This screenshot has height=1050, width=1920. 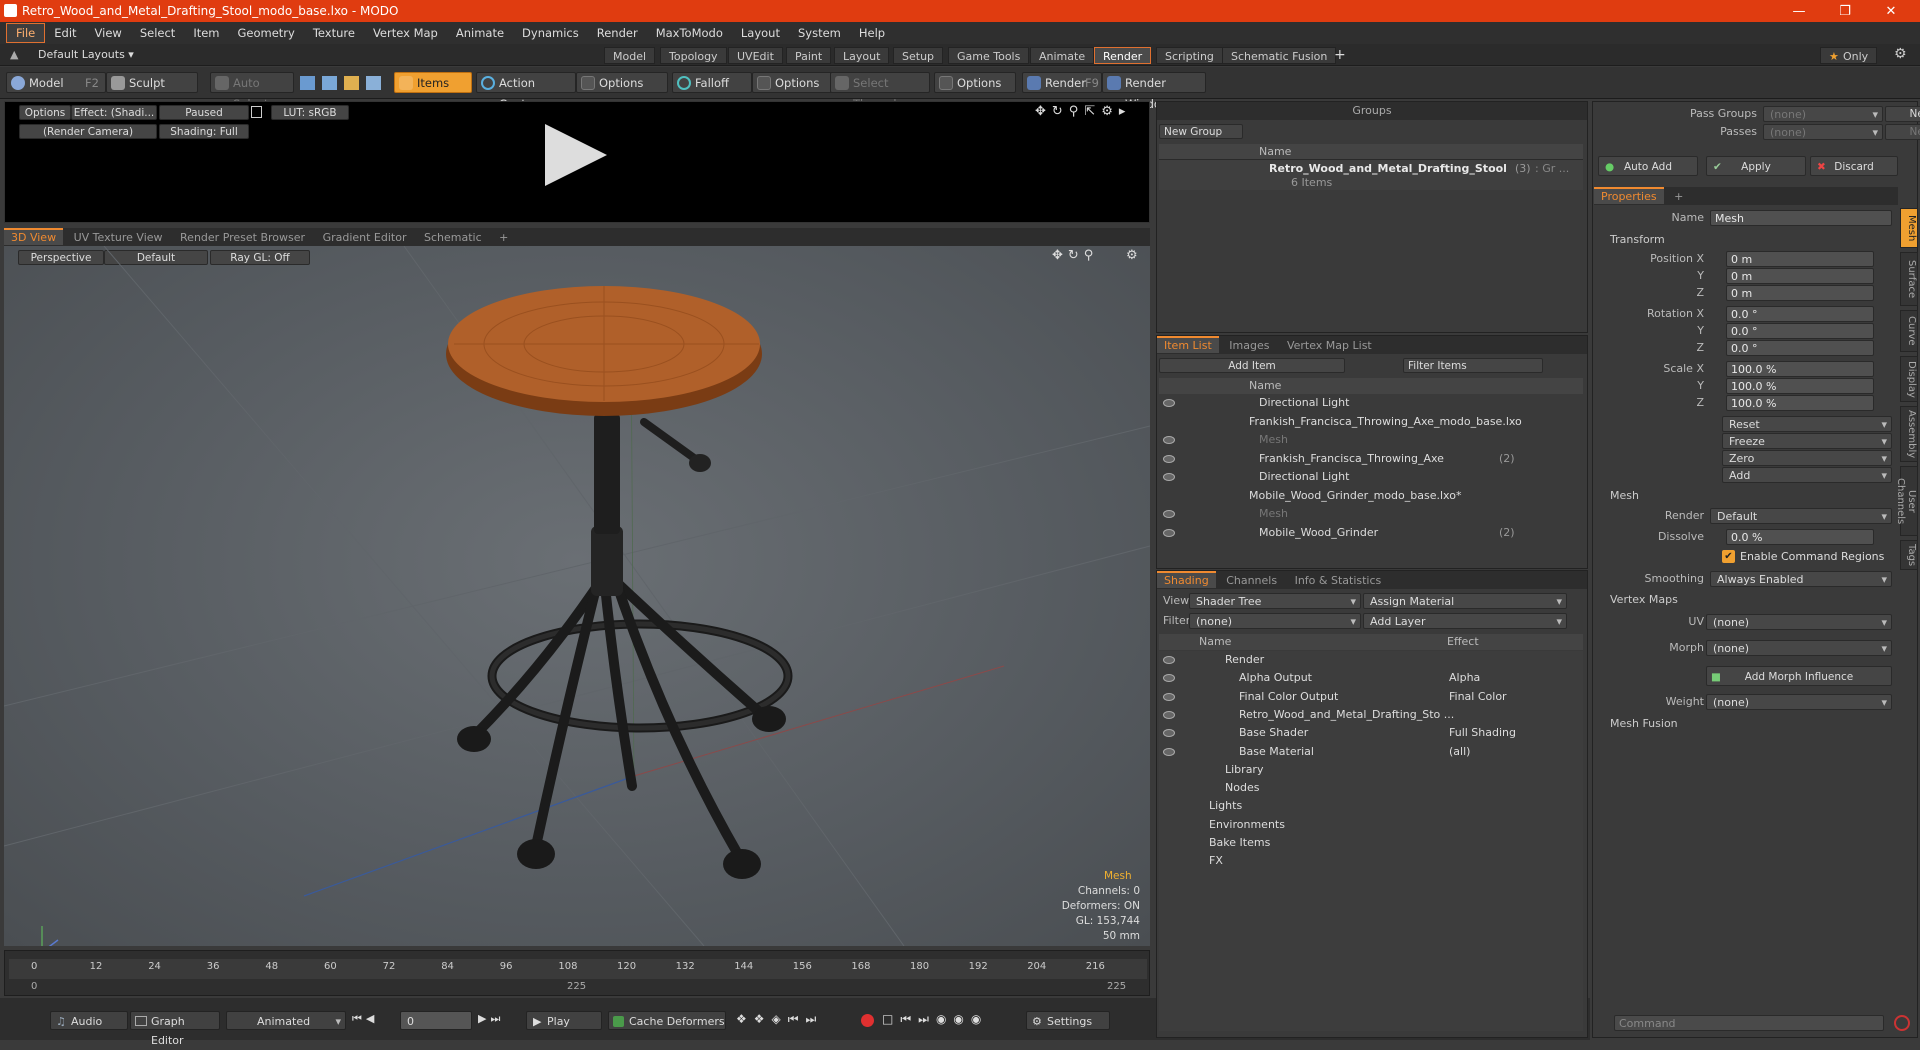 I want to click on menu-view: View, so click(x=108, y=33).